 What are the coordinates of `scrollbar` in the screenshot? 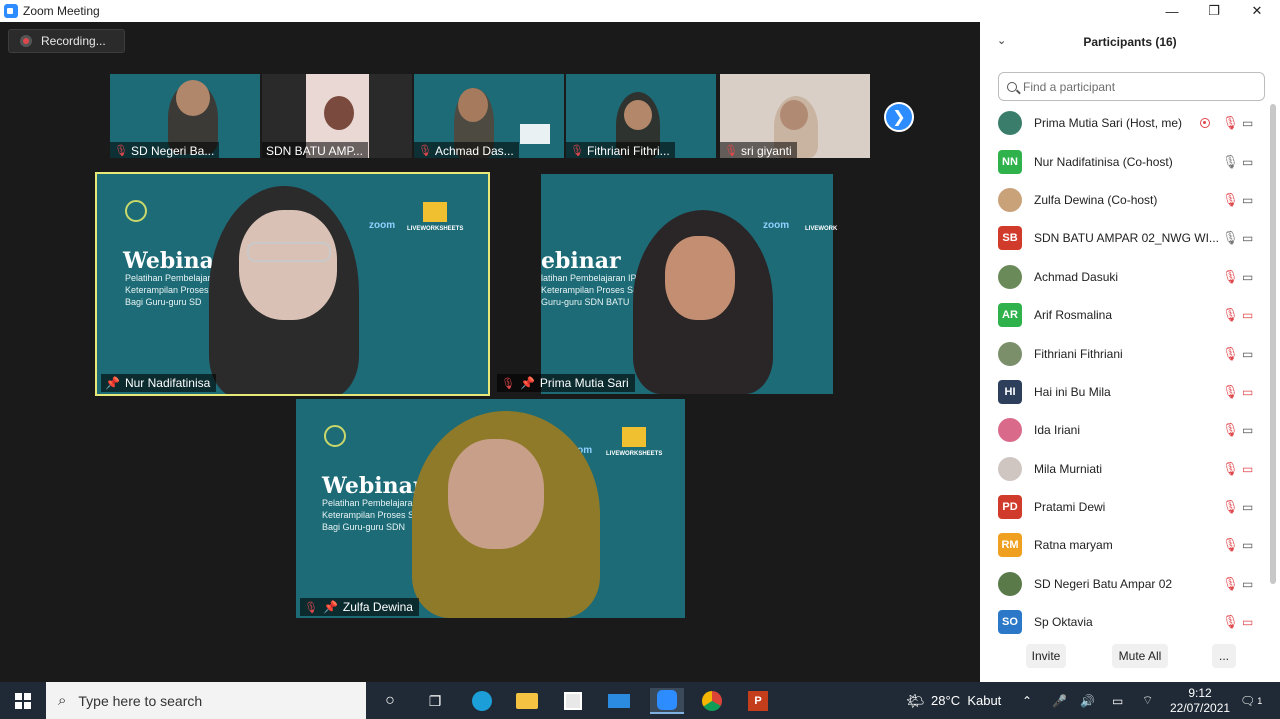 It's located at (1273, 344).